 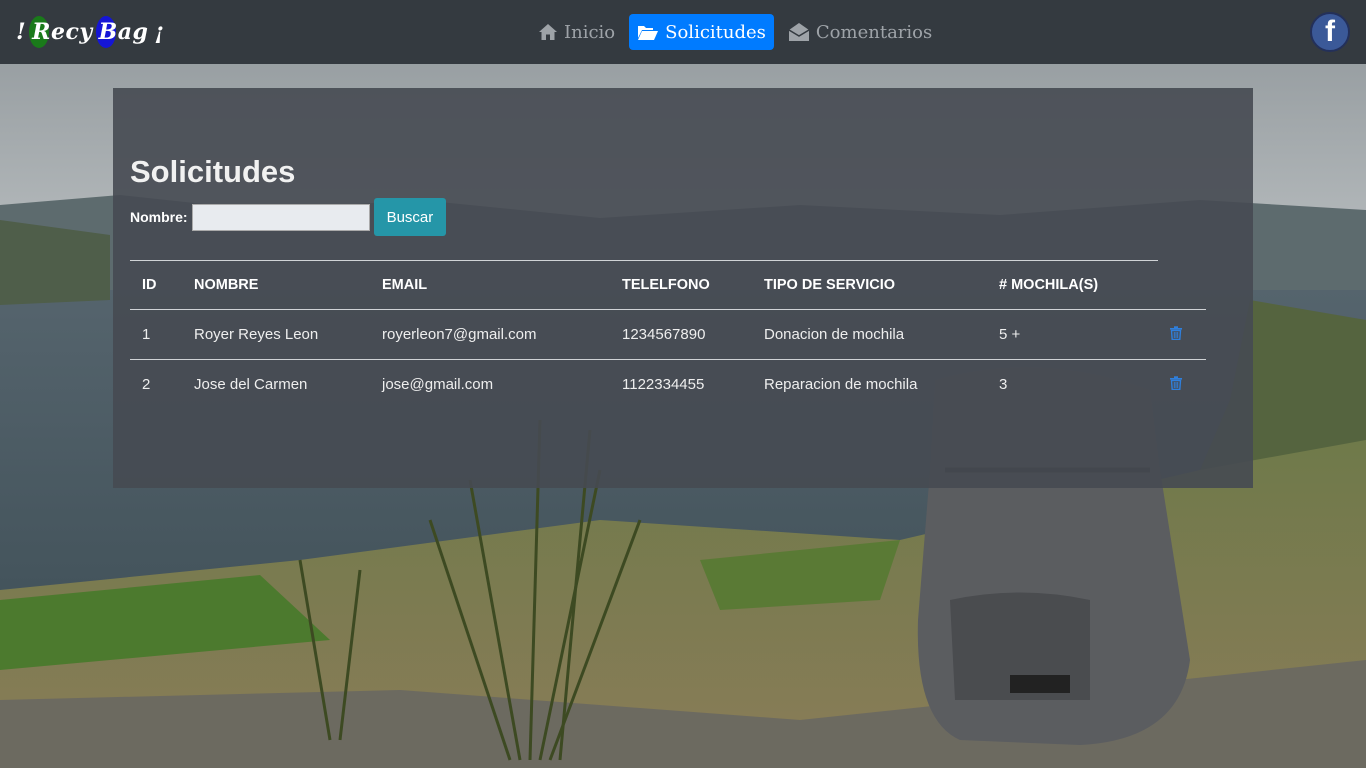 What do you see at coordinates (156, 334) in the screenshot?
I see `cell-id: 1` at bounding box center [156, 334].